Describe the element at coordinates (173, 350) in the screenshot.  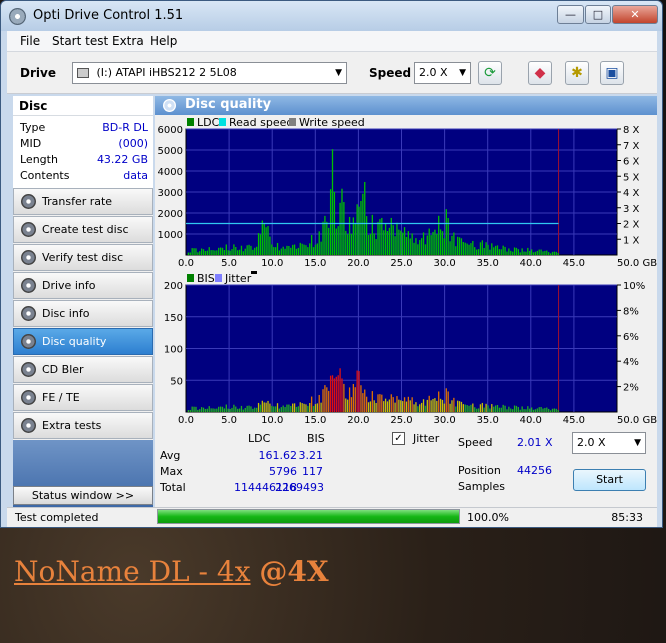
I see `c2-y-tick-label: 100` at that location.